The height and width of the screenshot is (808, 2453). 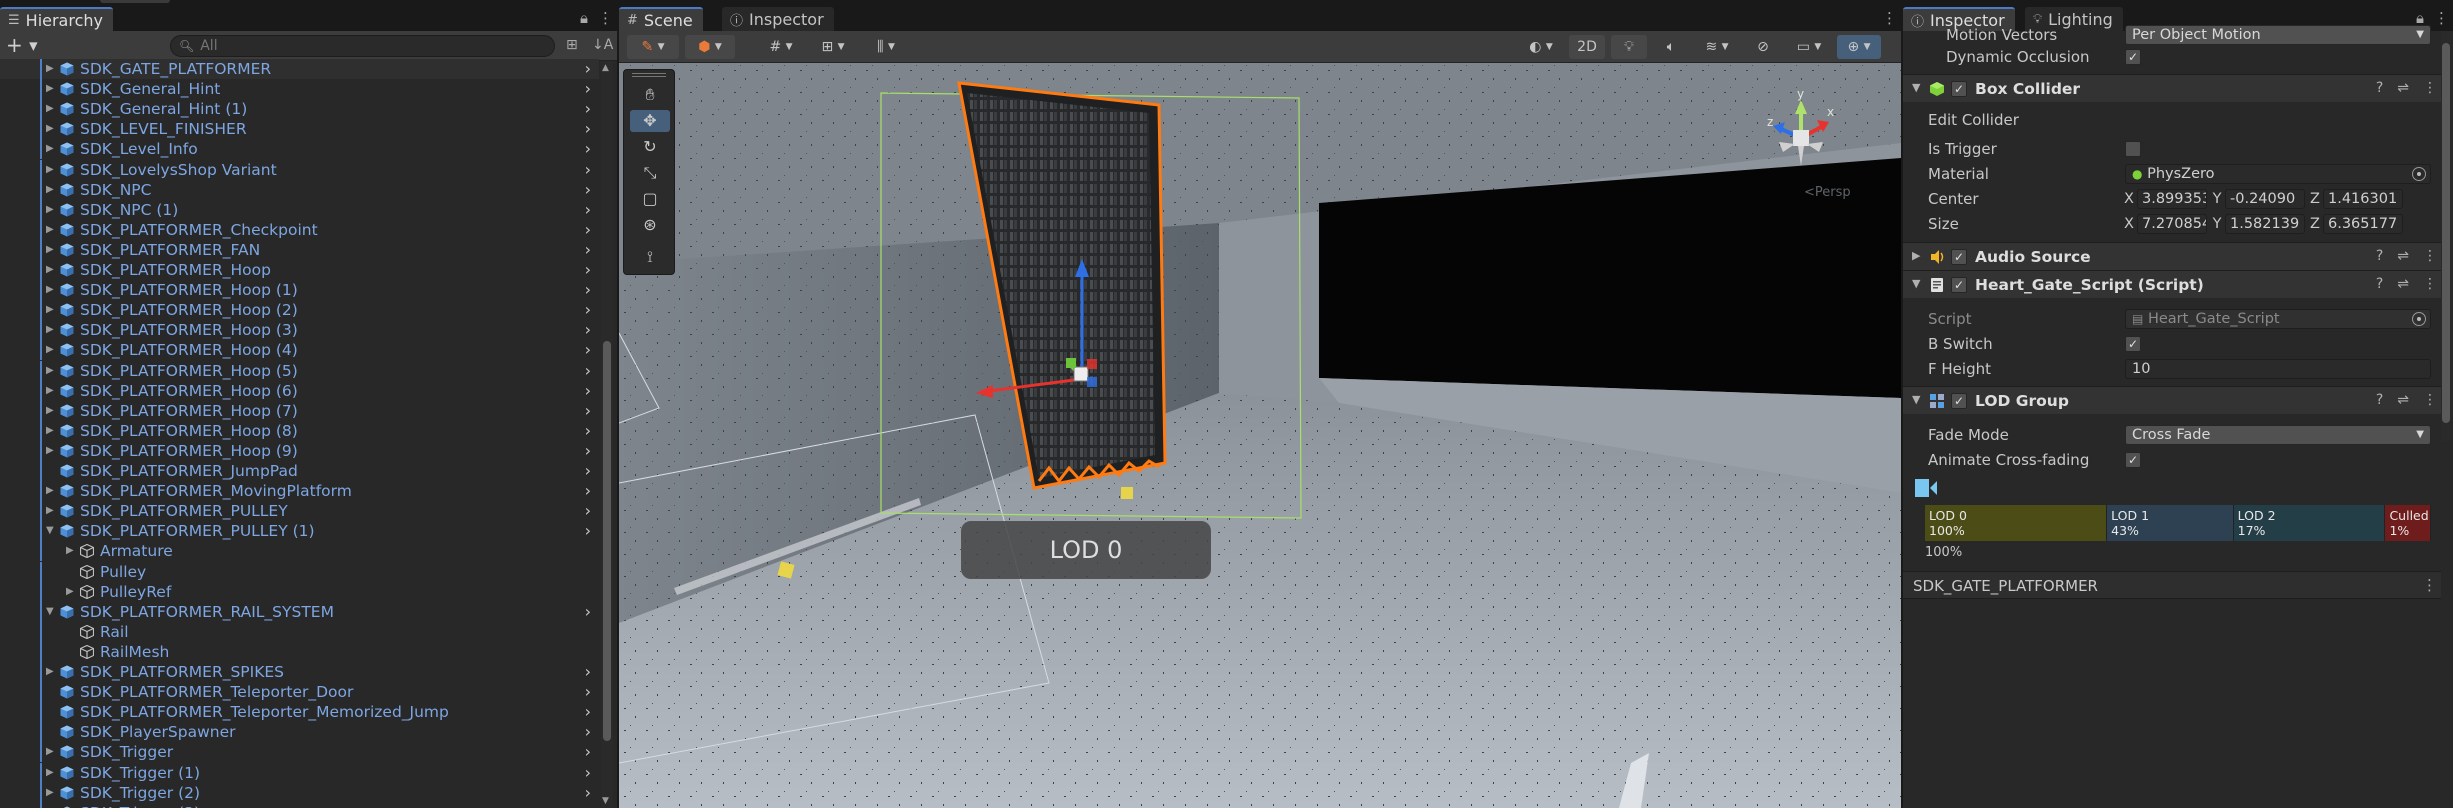 What do you see at coordinates (2446, 233) in the screenshot?
I see `scrollbar-thumb` at bounding box center [2446, 233].